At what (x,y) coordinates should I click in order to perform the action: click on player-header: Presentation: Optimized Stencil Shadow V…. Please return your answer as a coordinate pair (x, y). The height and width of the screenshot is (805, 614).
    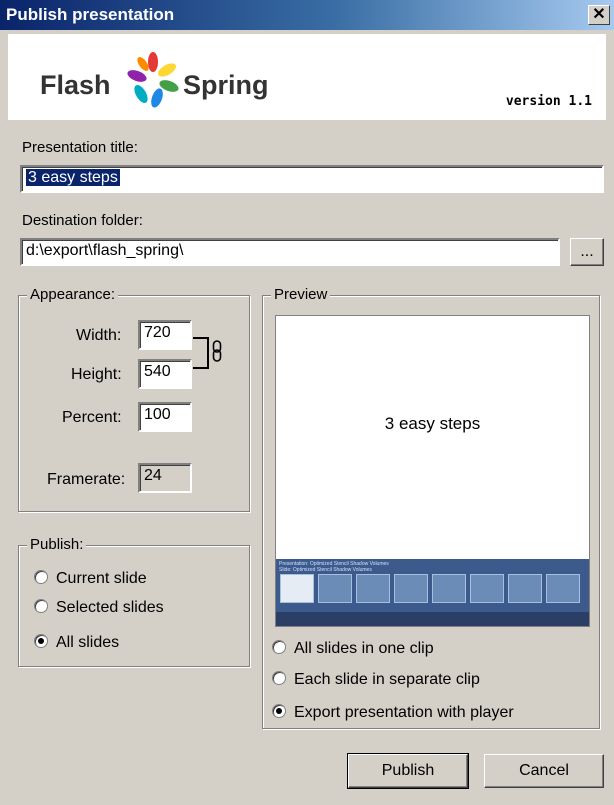
    Looking at the image, I should click on (334, 567).